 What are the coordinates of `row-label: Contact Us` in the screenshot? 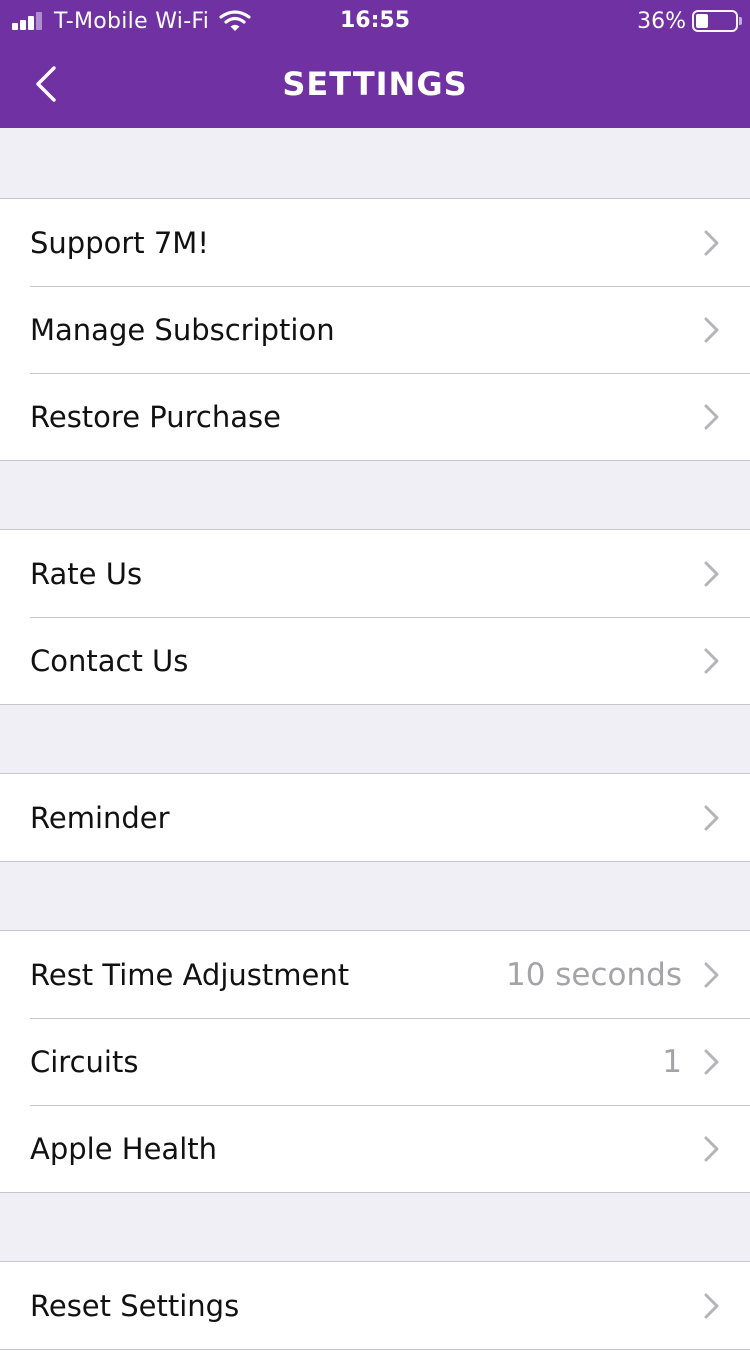 It's located at (109, 660).